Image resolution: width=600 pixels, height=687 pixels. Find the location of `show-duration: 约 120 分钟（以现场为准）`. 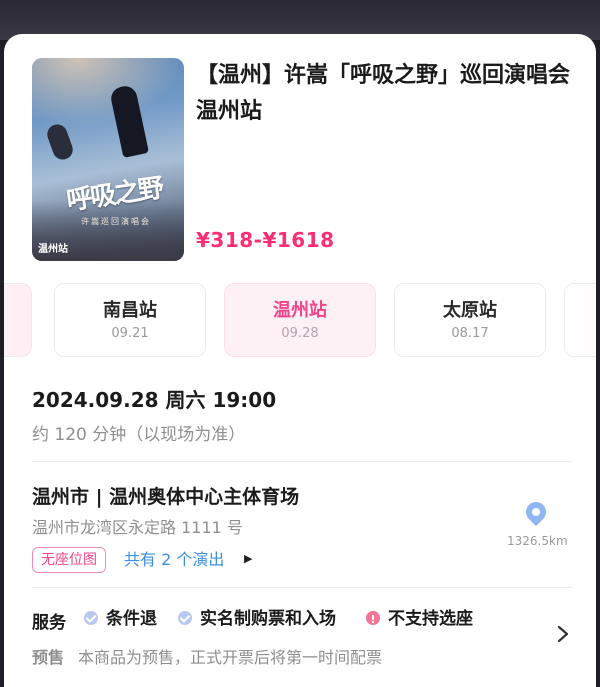

show-duration: 约 120 分钟（以现场为准） is located at coordinates (139, 435).